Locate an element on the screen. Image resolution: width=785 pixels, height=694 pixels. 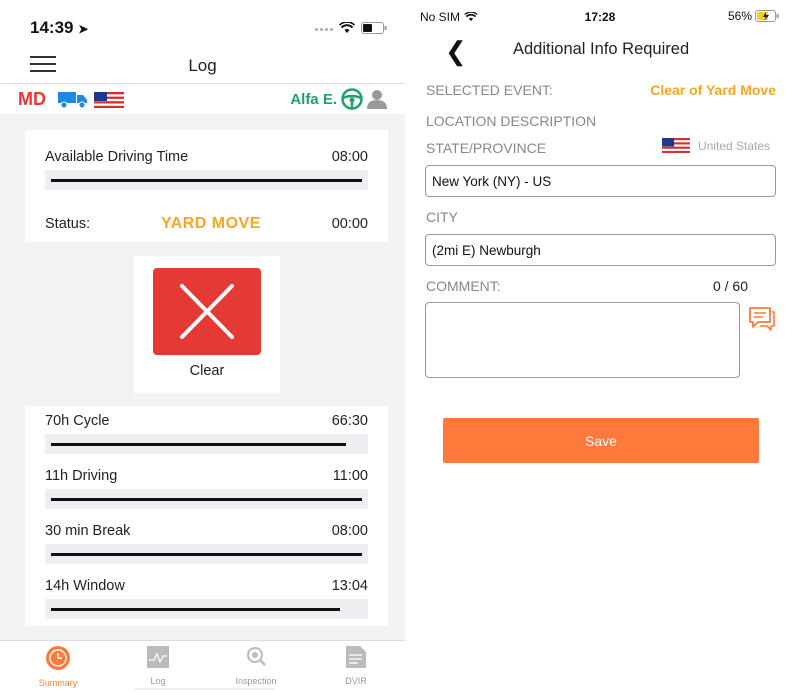
system-icons is located at coordinates (351, 28).